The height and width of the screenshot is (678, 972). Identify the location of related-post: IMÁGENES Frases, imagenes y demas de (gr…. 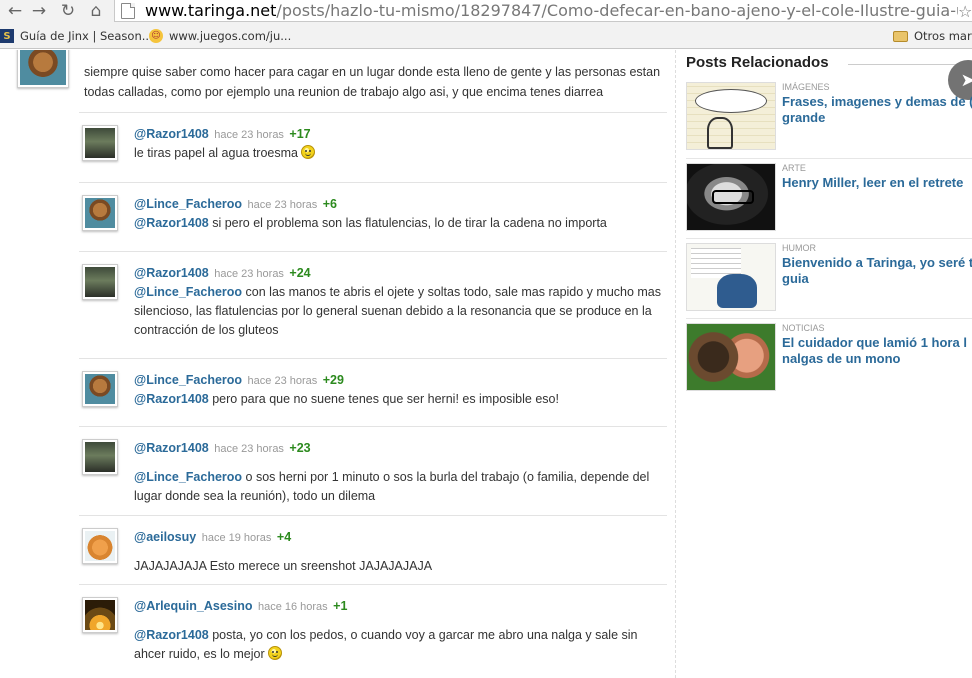
(829, 116).